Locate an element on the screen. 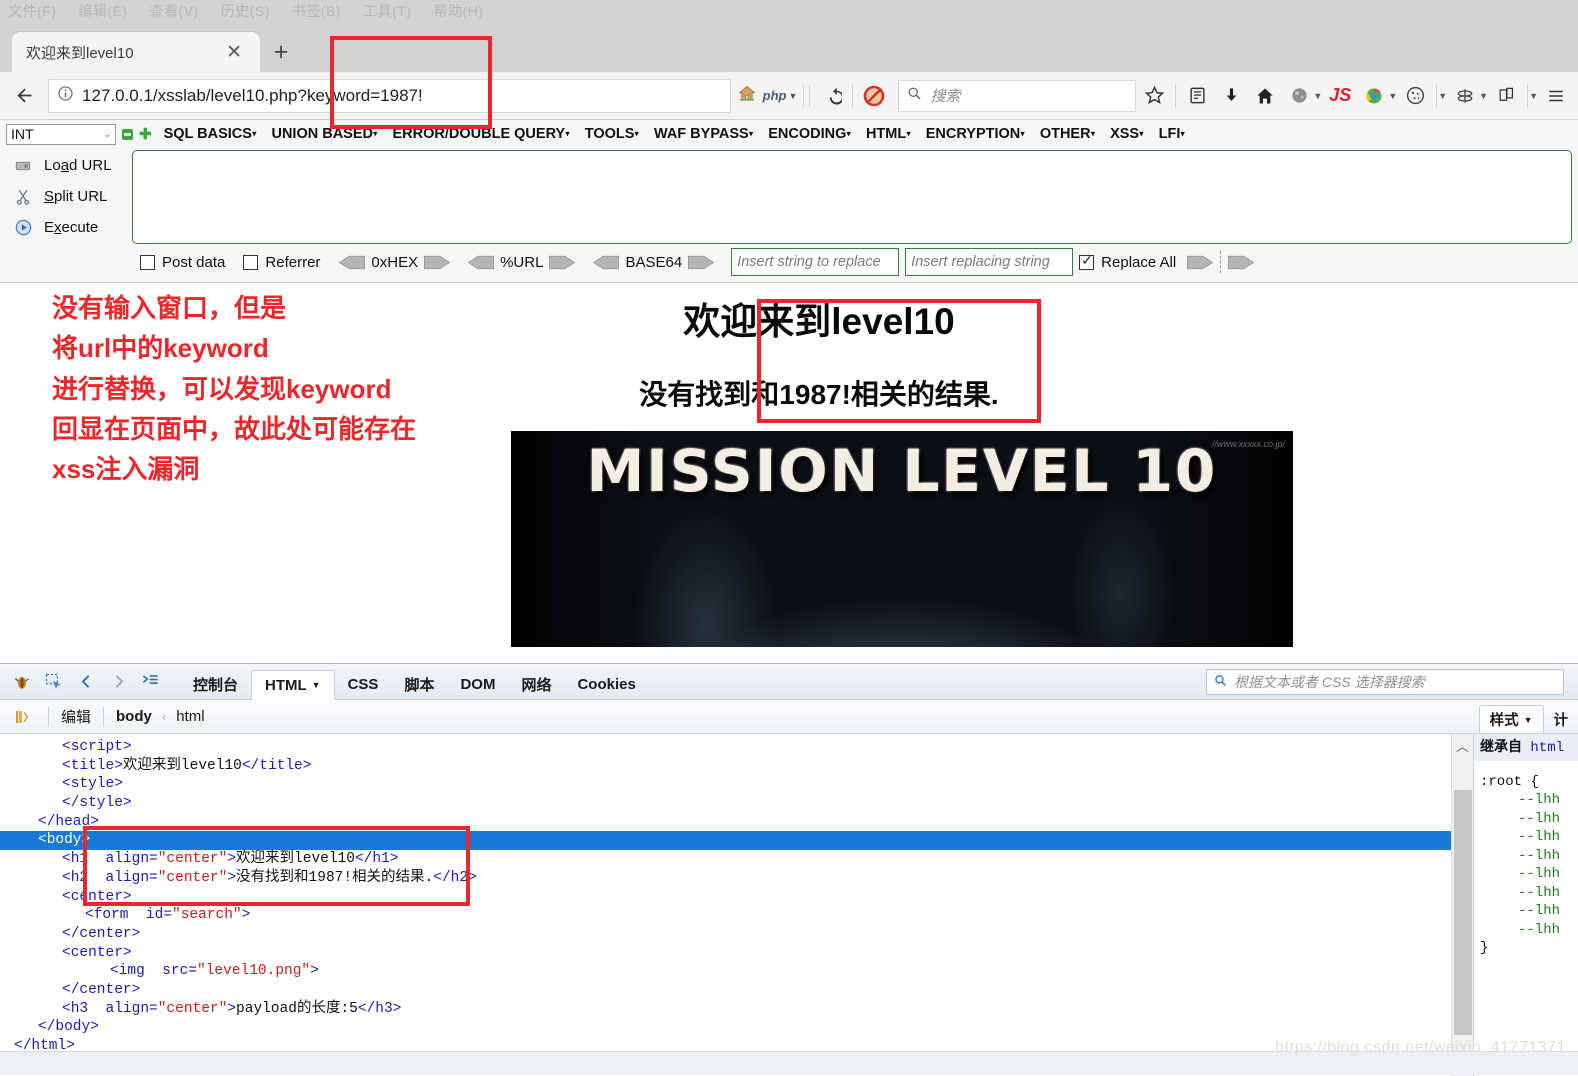  code-line: </style> is located at coordinates (725, 803).